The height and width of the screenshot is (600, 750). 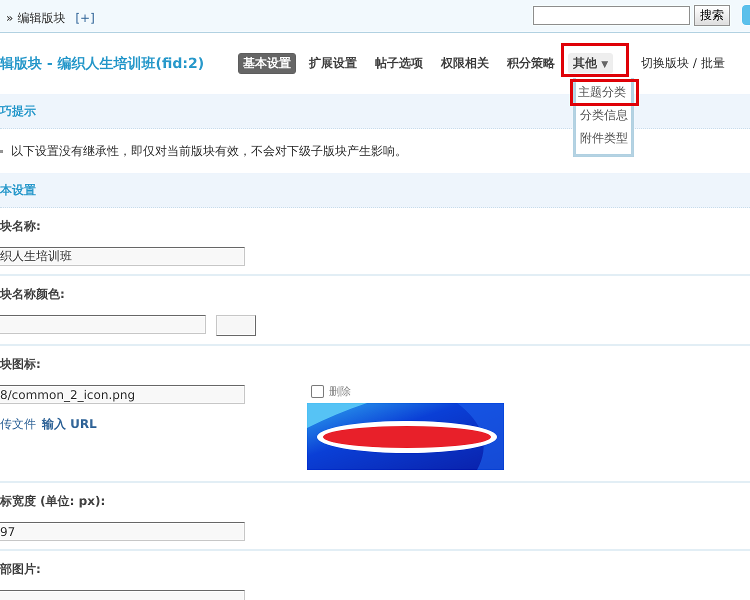 What do you see at coordinates (122, 394) in the screenshot?
I see `input-field: 8/common_2_icon.png` at bounding box center [122, 394].